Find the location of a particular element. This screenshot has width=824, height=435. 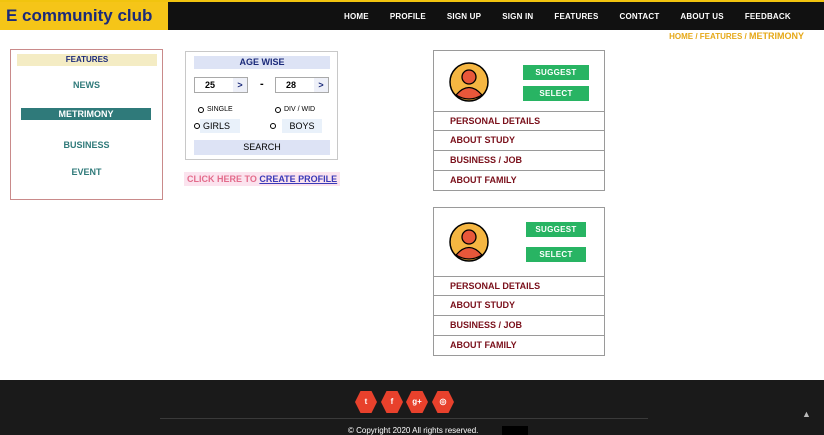

google-plus-icon: g+ is located at coordinates (417, 402).